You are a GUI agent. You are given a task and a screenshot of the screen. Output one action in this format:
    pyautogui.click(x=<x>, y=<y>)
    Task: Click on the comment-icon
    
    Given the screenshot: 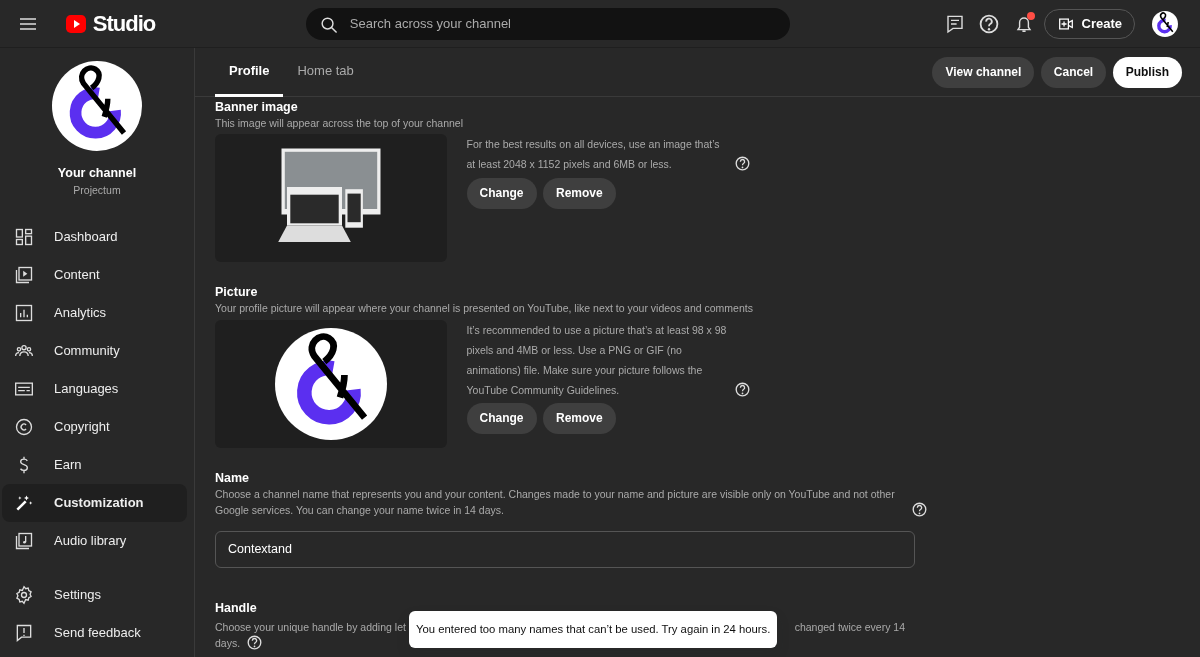 What is the action you would take?
    pyautogui.click(x=954, y=23)
    